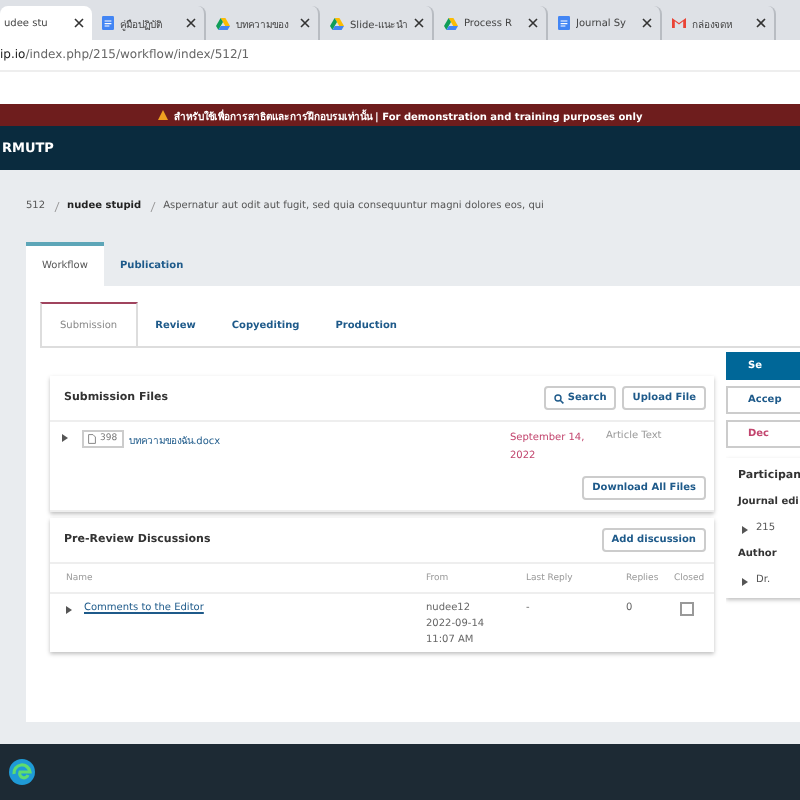  Describe the element at coordinates (92, 439) in the screenshot. I see `file-icon` at that location.